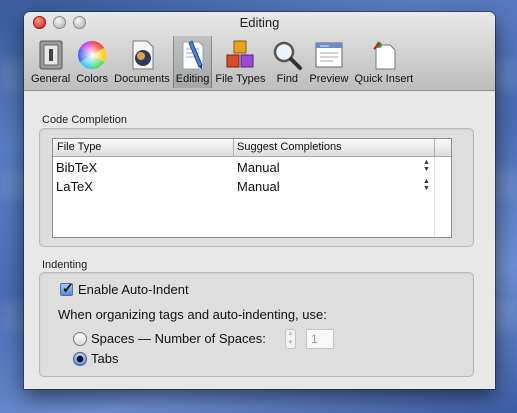 This screenshot has height=413, width=517. What do you see at coordinates (259, 22) in the screenshot?
I see `window-title: Editing` at bounding box center [259, 22].